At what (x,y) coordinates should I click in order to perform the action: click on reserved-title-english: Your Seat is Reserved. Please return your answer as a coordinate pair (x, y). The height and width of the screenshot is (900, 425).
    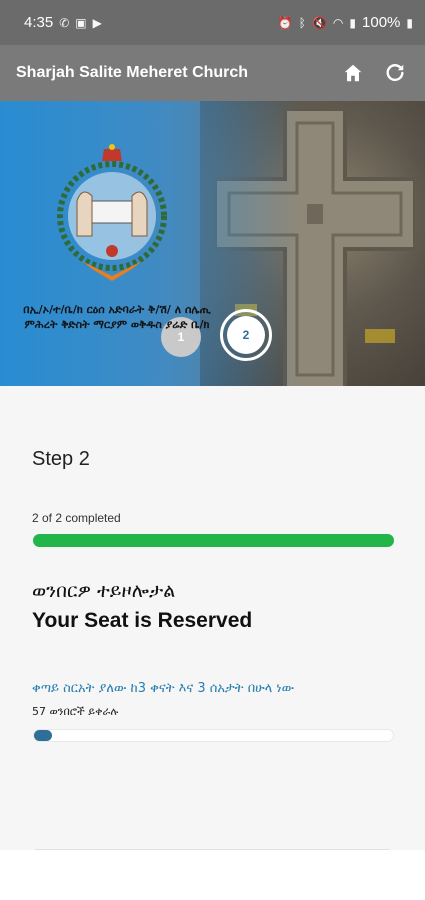
    Looking at the image, I should click on (142, 620).